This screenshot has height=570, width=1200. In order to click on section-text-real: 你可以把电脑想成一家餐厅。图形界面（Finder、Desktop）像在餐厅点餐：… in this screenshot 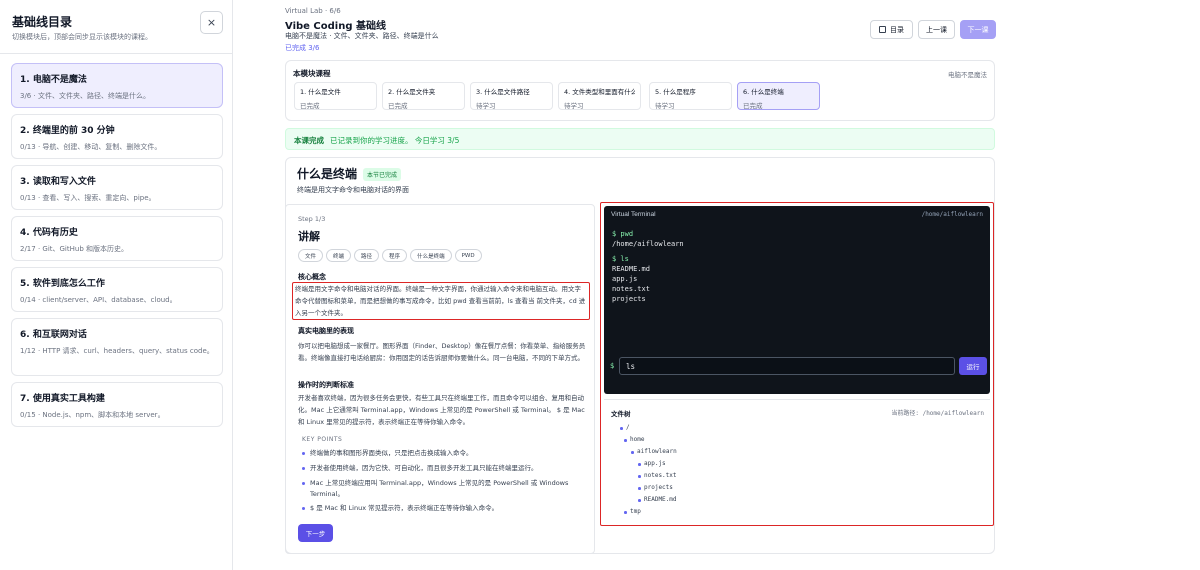, I will do `click(442, 352)`.